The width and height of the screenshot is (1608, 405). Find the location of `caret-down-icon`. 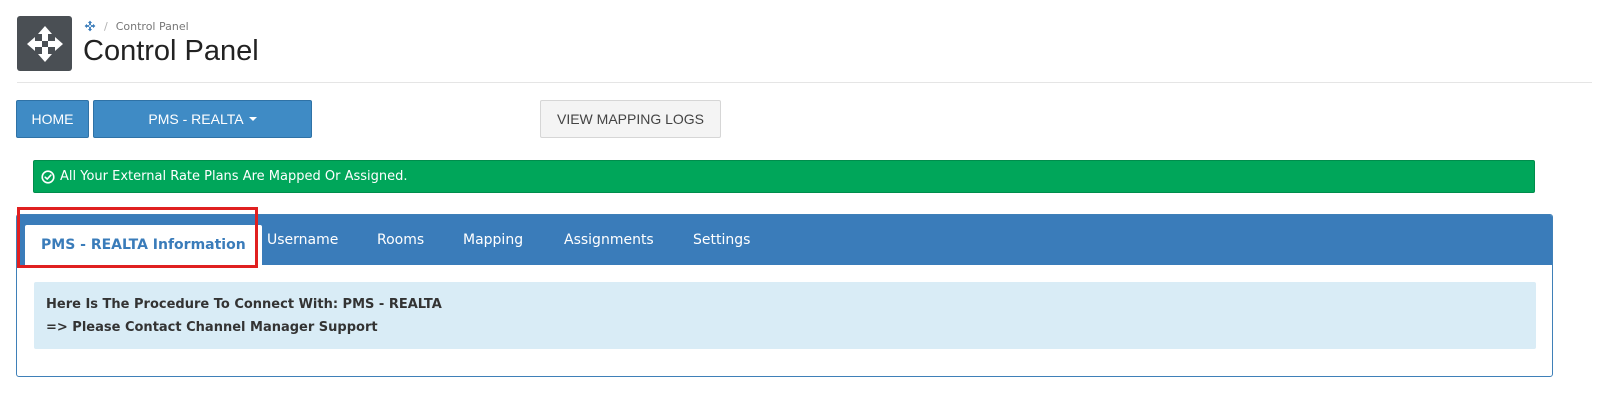

caret-down-icon is located at coordinates (252, 119).